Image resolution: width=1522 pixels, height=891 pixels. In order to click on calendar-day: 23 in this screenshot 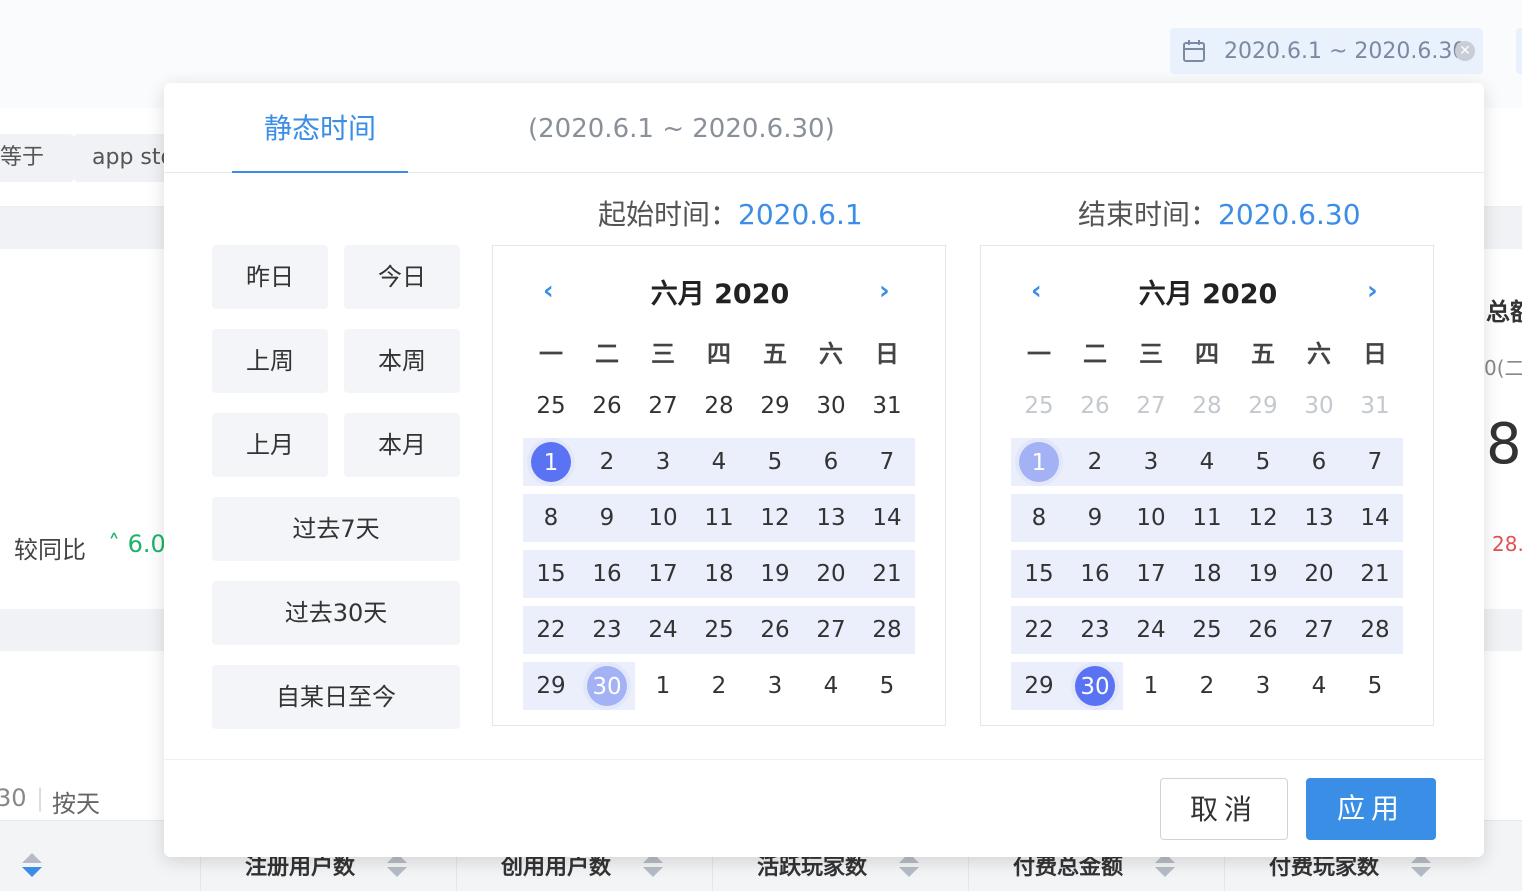, I will do `click(607, 630)`.